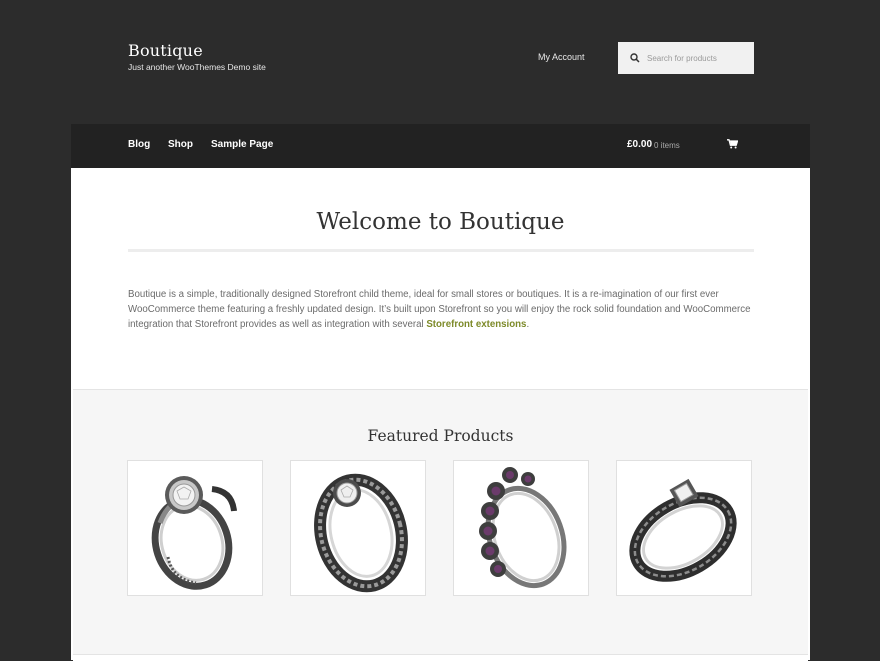  I want to click on page-title: Welcome to Boutique, so click(440, 222).